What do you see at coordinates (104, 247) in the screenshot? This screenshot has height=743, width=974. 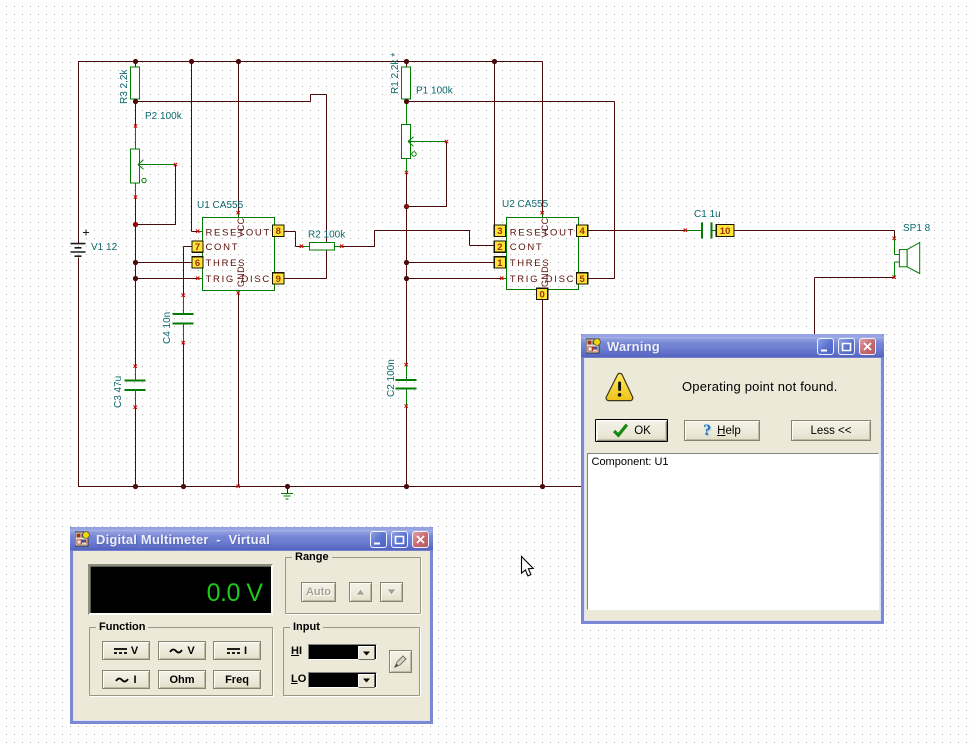 I see `svg-text: V1 12` at bounding box center [104, 247].